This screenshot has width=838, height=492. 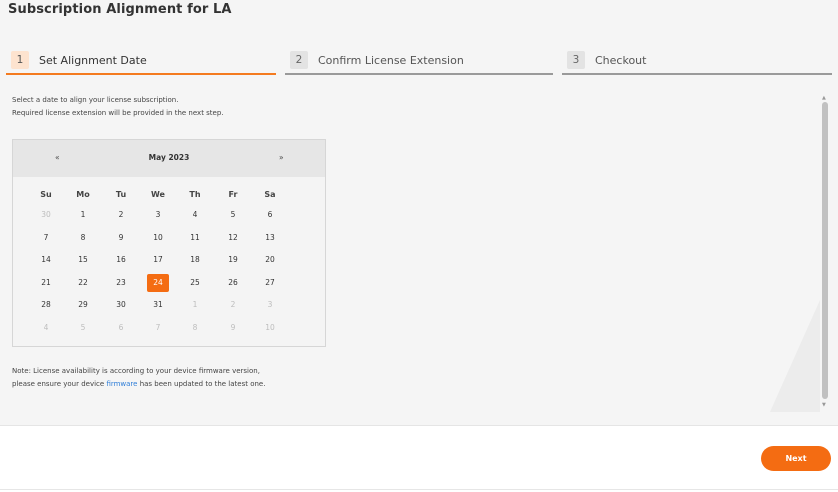 What do you see at coordinates (195, 260) in the screenshot?
I see `calendar-day: 18` at bounding box center [195, 260].